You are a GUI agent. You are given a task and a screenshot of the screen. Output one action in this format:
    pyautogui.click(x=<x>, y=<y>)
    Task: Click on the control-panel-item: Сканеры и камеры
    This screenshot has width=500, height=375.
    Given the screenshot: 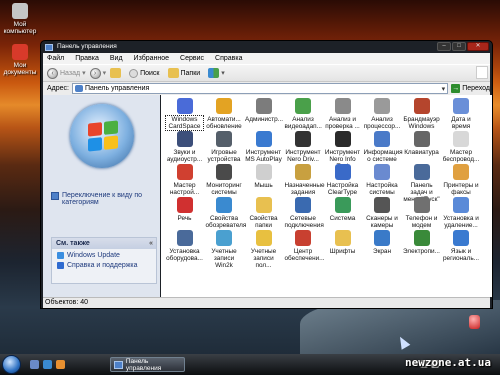 What is the action you would take?
    pyautogui.click(x=382, y=213)
    